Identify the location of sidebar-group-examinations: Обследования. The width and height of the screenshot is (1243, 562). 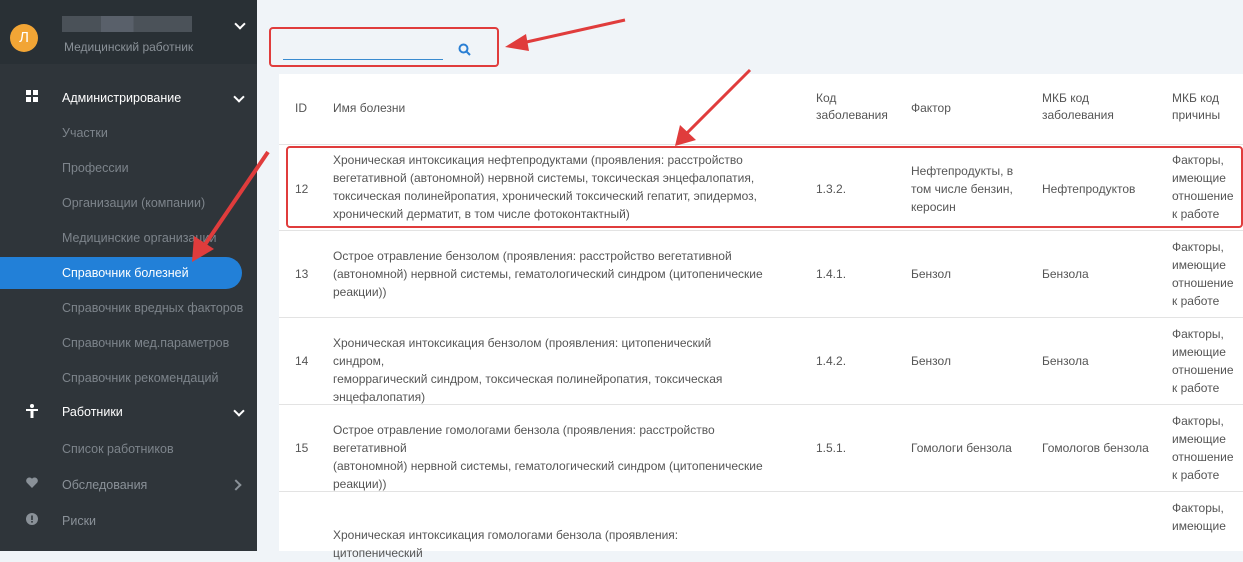
(128, 485).